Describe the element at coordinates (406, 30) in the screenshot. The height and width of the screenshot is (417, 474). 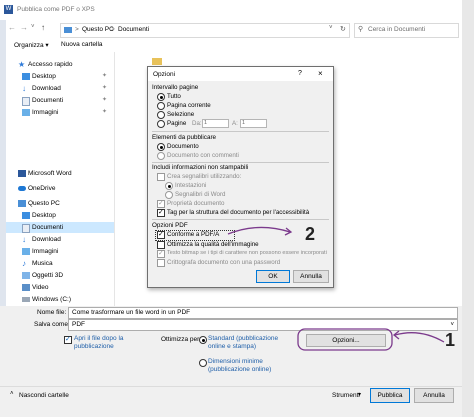
I see `search-input: ⚲ Cerca in Documenti` at that location.